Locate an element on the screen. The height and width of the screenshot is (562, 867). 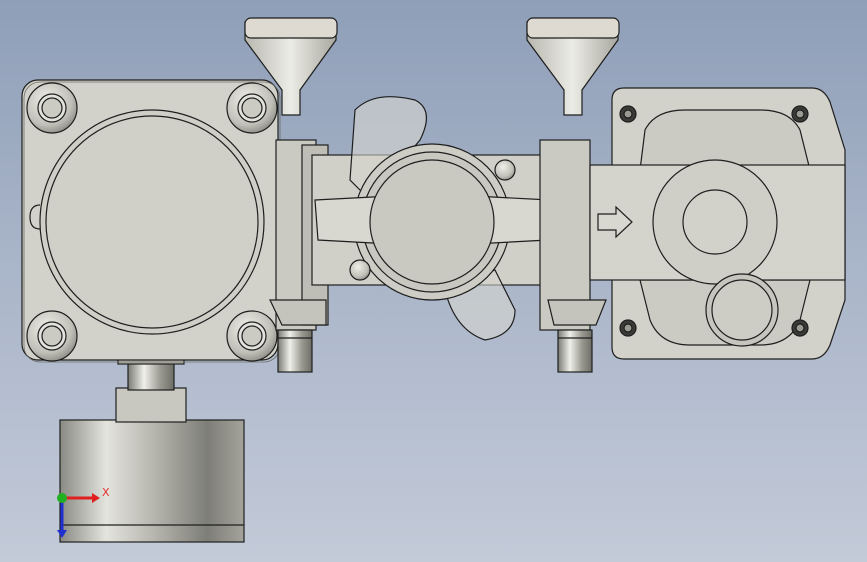
orientation-triad: X is located at coordinates (83, 512).